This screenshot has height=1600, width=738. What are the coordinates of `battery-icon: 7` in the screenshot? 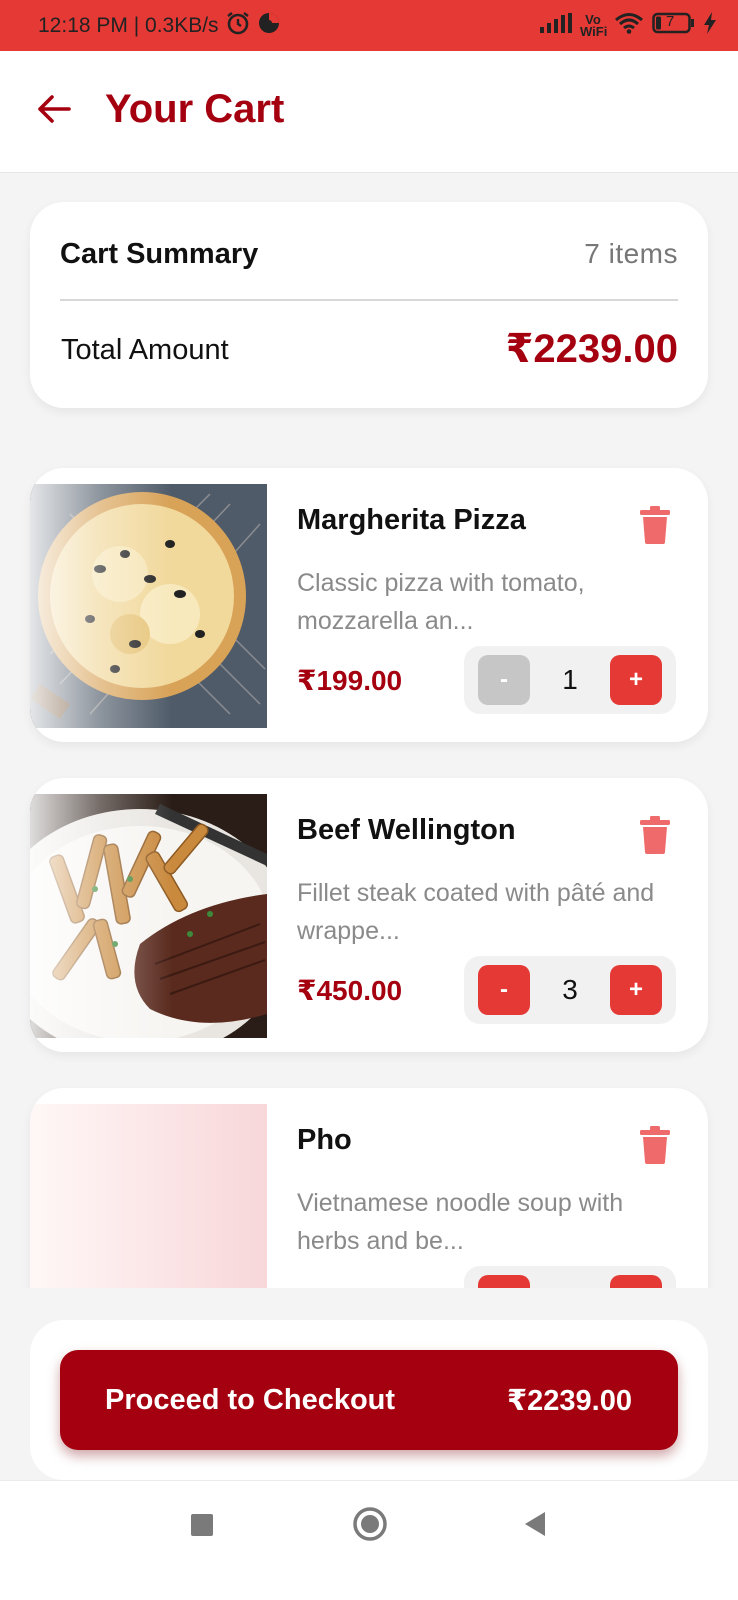 It's located at (674, 26).